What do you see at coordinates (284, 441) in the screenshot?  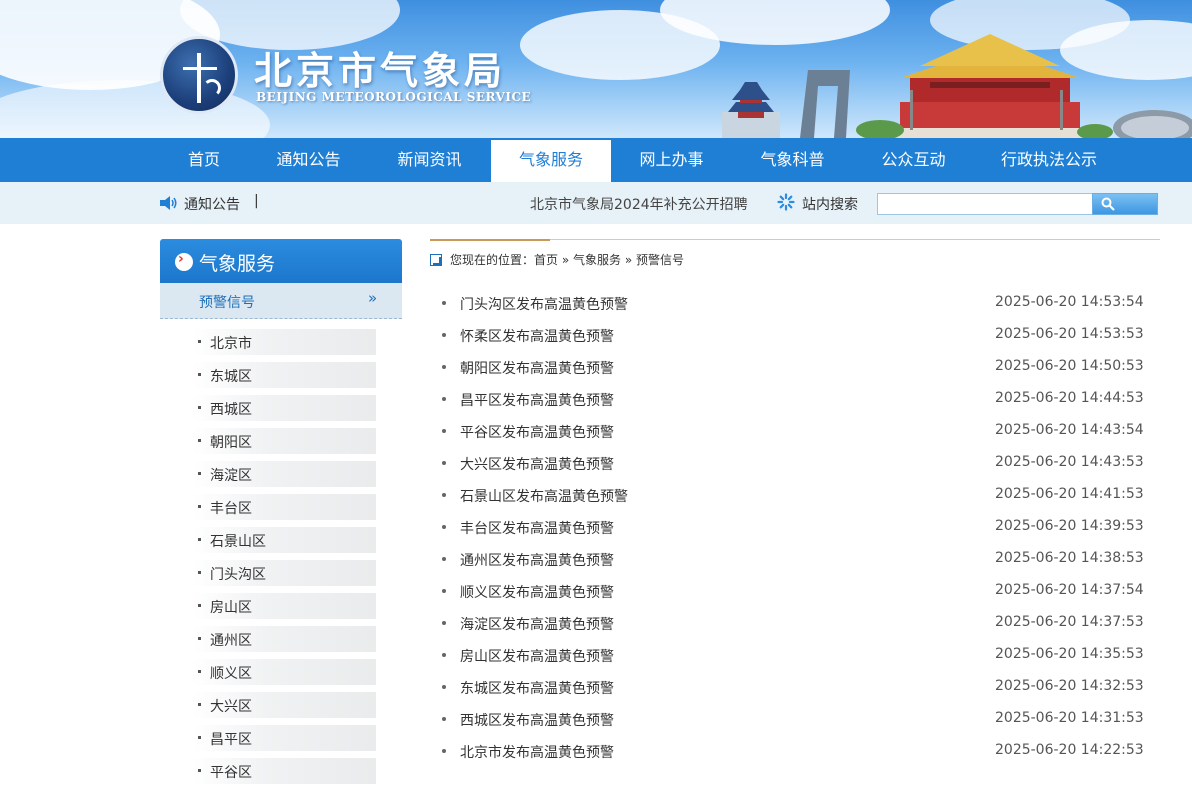 I see `sidebar-item-chaoyang: 朝阳区` at bounding box center [284, 441].